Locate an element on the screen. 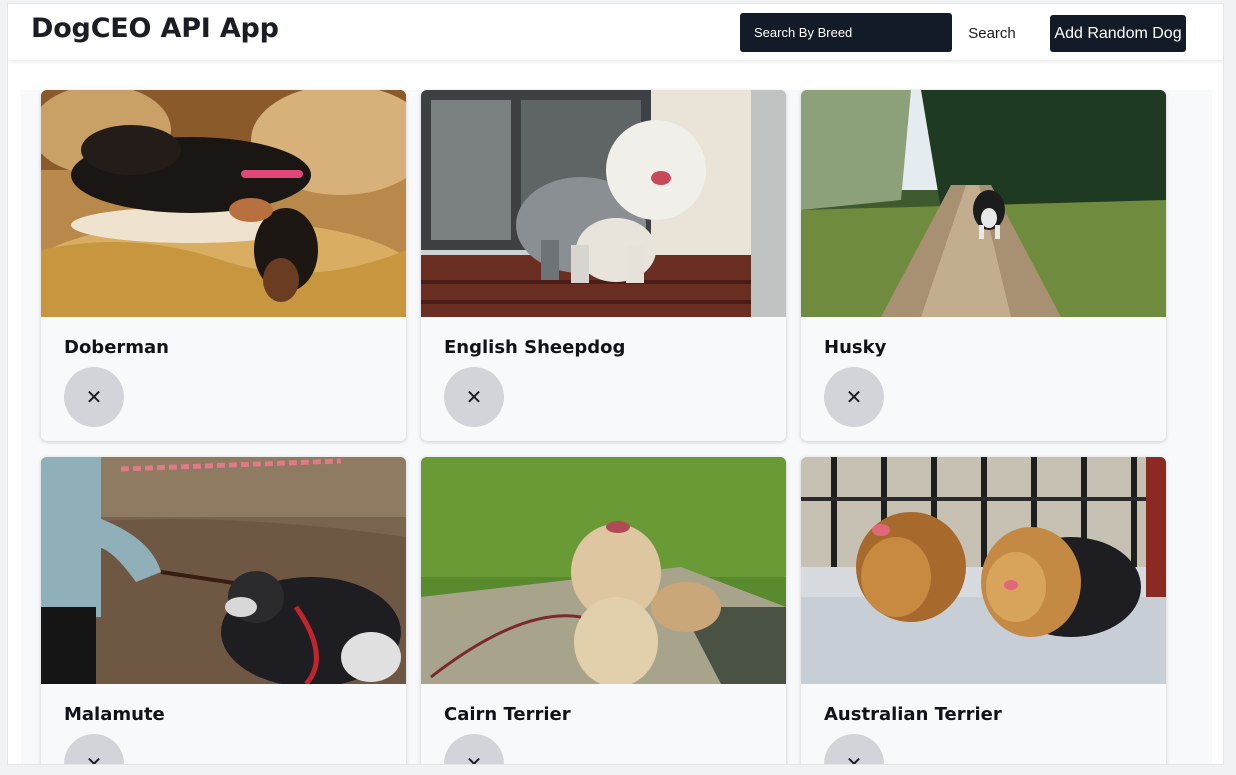 This screenshot has width=1236, height=775. dog-card: English Sheepdog ✕ is located at coordinates (603, 265).